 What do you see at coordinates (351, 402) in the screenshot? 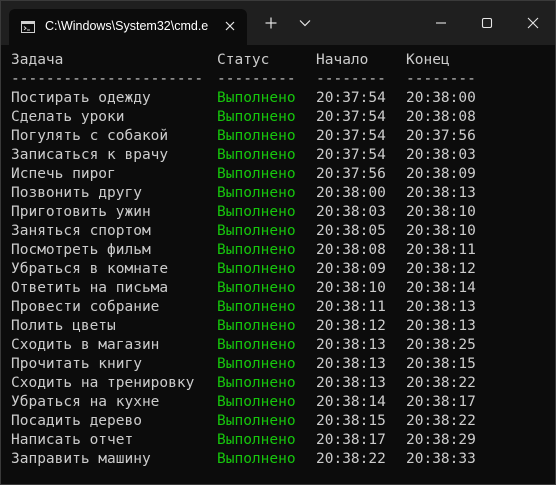
I see `start-time-cell: 20:38:14` at bounding box center [351, 402].